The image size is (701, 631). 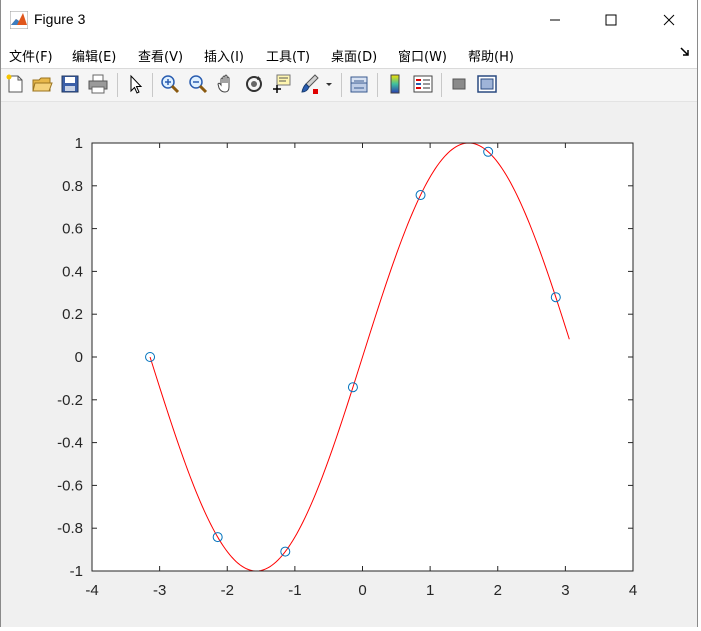 What do you see at coordinates (31, 55) in the screenshot?
I see `menu-file: 文件(F)` at bounding box center [31, 55].